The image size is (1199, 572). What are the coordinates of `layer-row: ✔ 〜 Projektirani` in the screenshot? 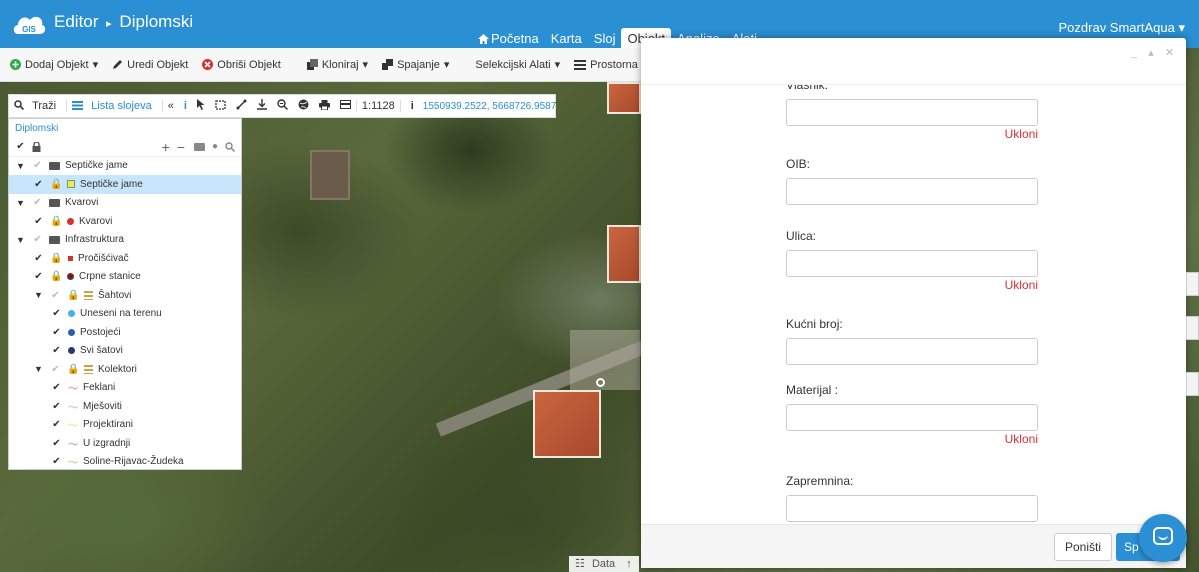 It's located at (125, 425).